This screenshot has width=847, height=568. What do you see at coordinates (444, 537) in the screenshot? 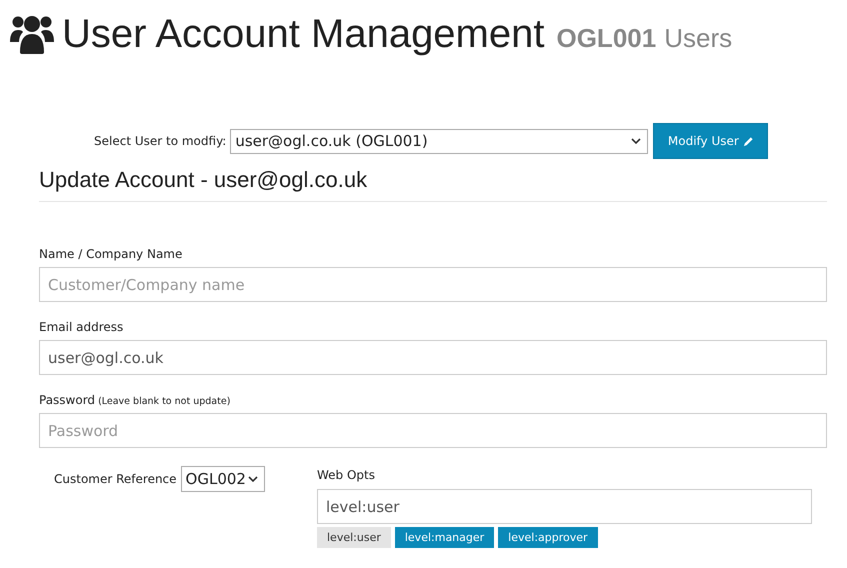
I see `level-option-button: level:manager` at bounding box center [444, 537].